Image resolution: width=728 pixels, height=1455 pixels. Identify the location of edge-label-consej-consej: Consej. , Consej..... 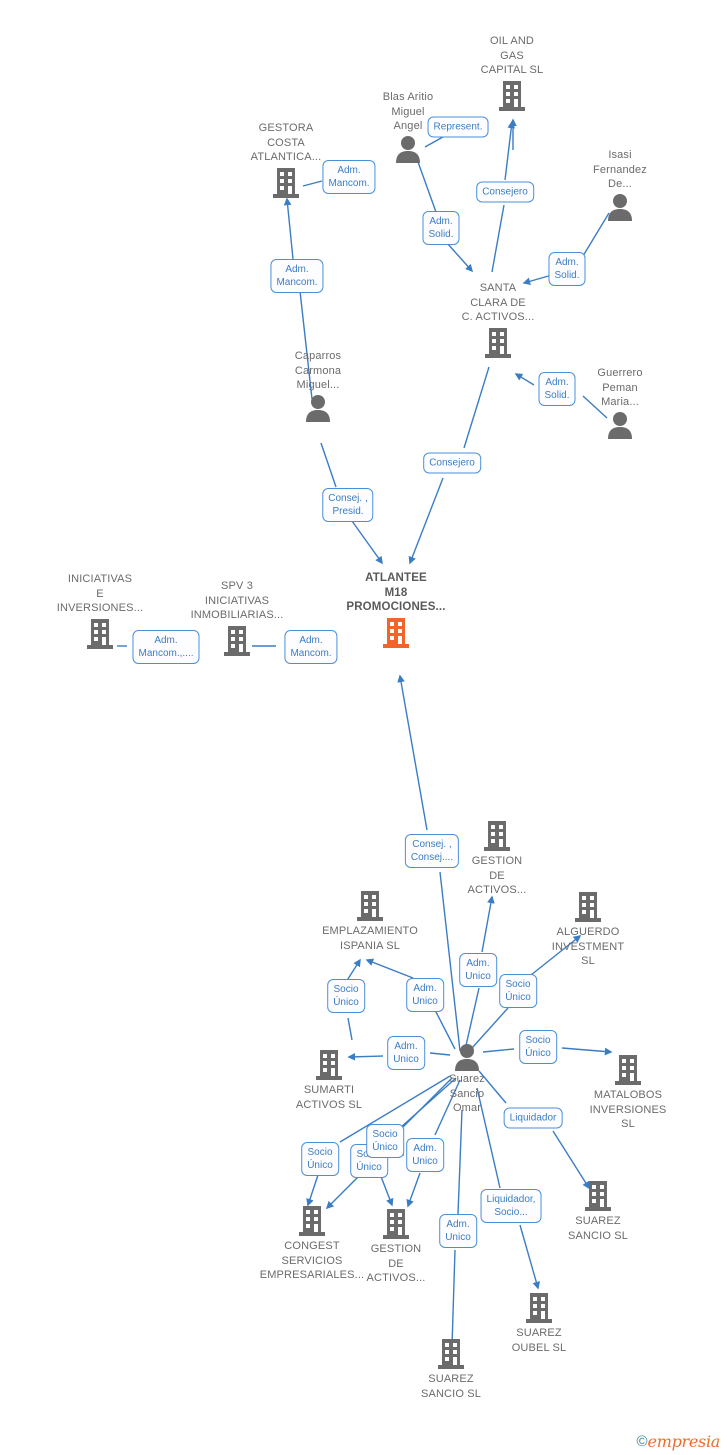
(432, 851).